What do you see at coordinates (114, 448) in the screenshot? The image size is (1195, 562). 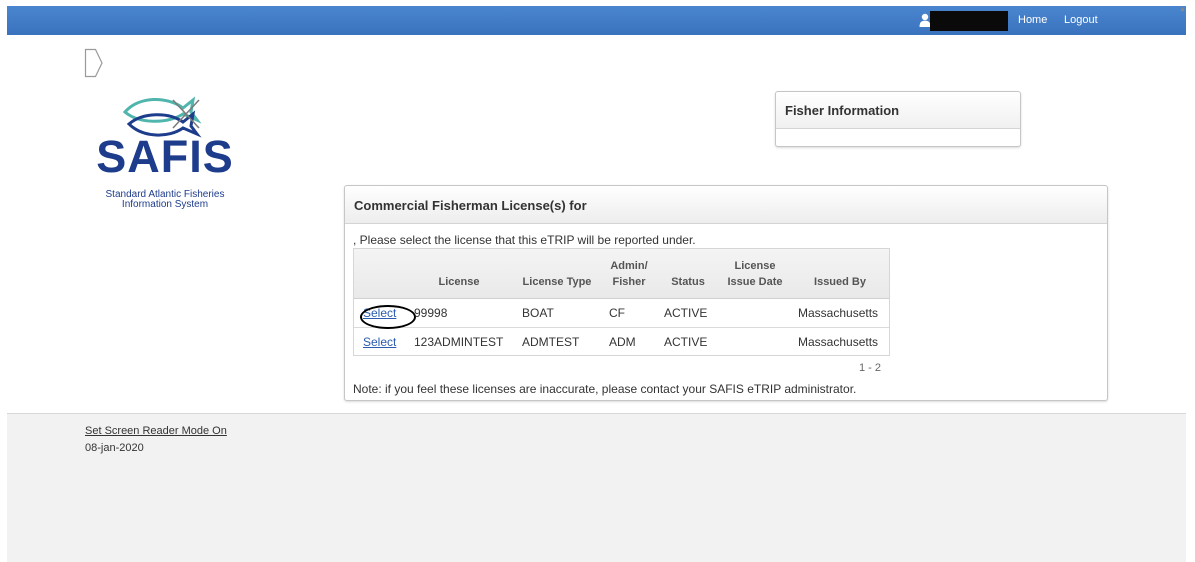 I see `footer-date: 08-jan-2020` at bounding box center [114, 448].